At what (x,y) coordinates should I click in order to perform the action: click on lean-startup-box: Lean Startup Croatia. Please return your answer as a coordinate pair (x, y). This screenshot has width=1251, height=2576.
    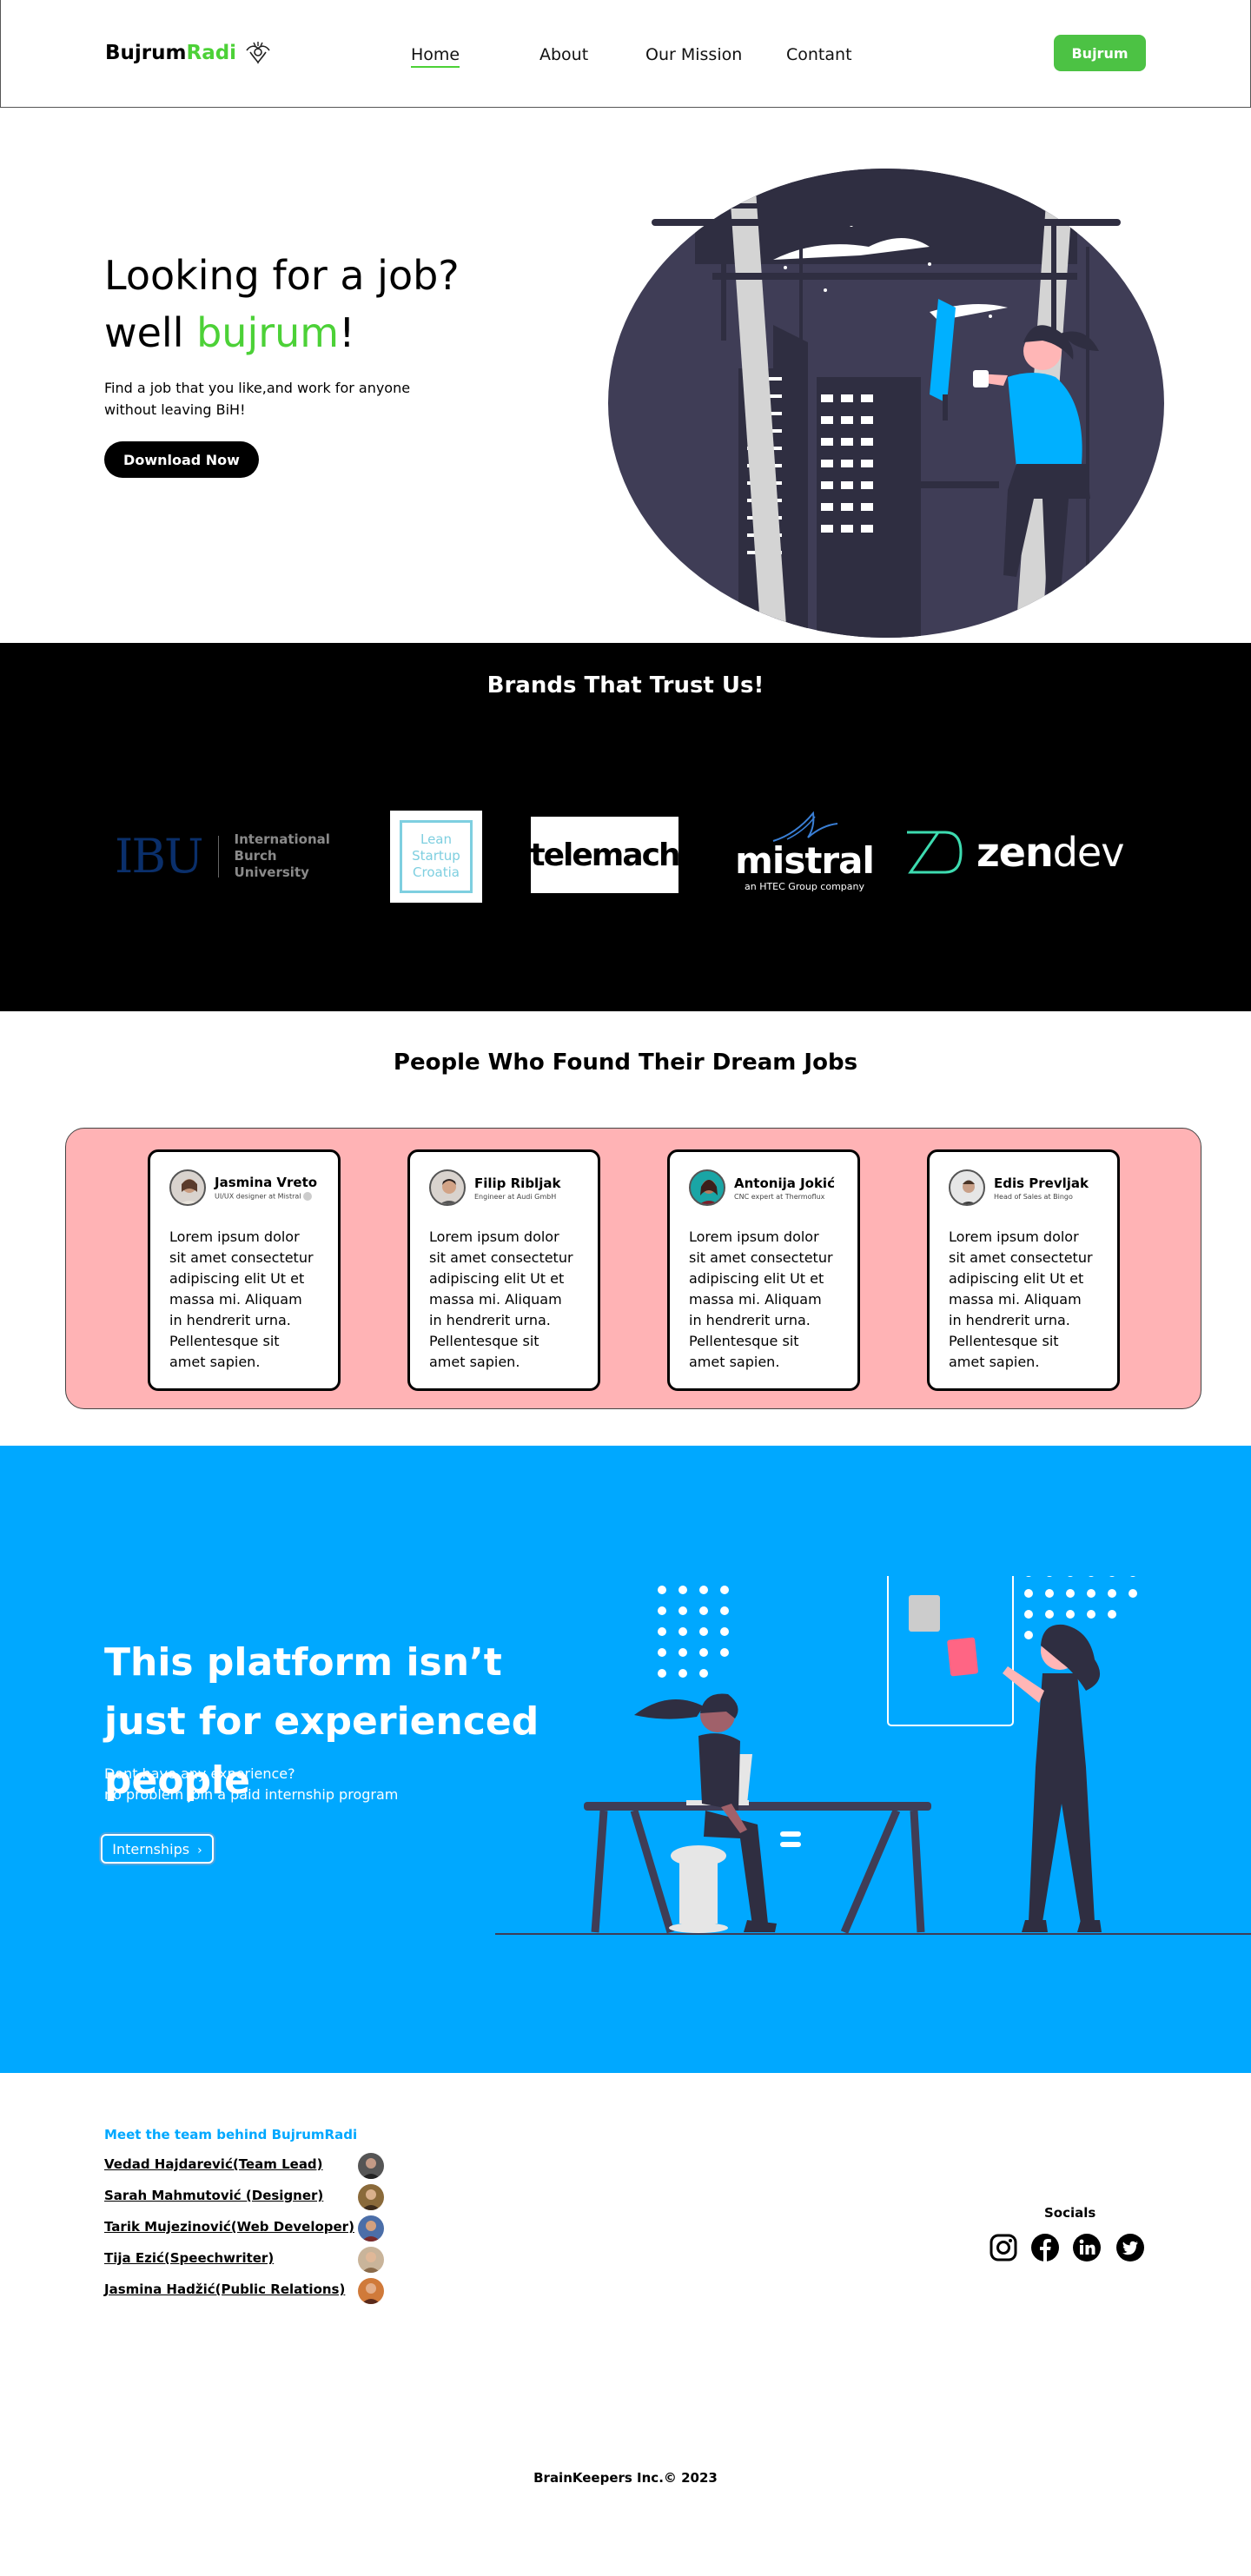
    Looking at the image, I should click on (436, 856).